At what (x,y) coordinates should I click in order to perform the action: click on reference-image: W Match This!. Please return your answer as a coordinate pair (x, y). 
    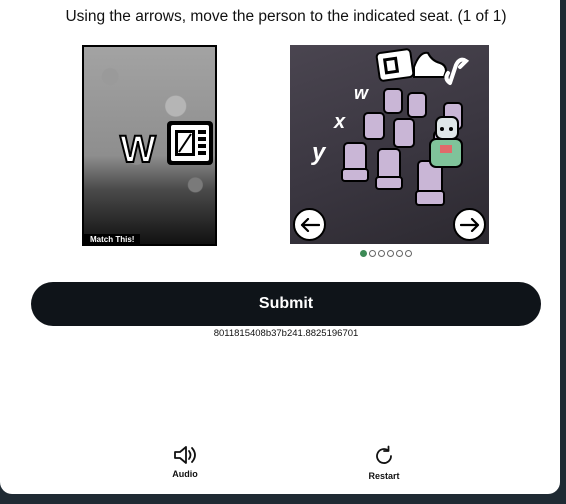
    Looking at the image, I should click on (149, 145).